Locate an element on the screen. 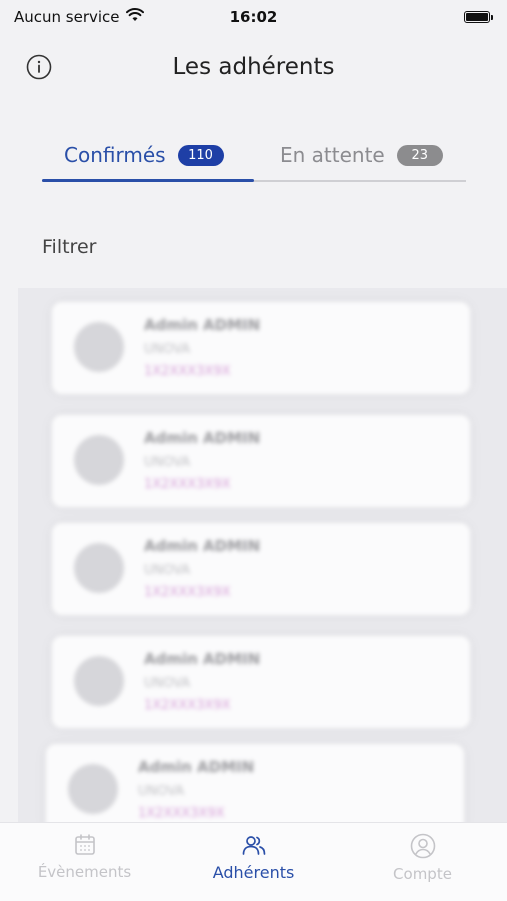  tab-pending: En attente 23 is located at coordinates (361, 155).